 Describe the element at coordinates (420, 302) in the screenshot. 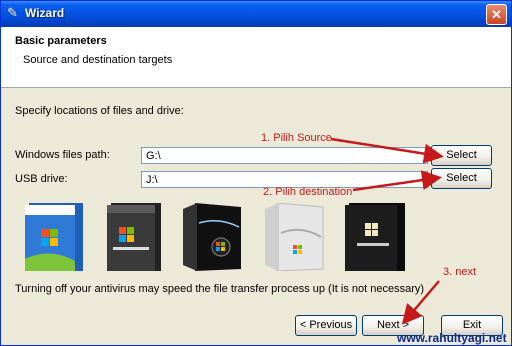

I see `arrow-to-next-button` at that location.